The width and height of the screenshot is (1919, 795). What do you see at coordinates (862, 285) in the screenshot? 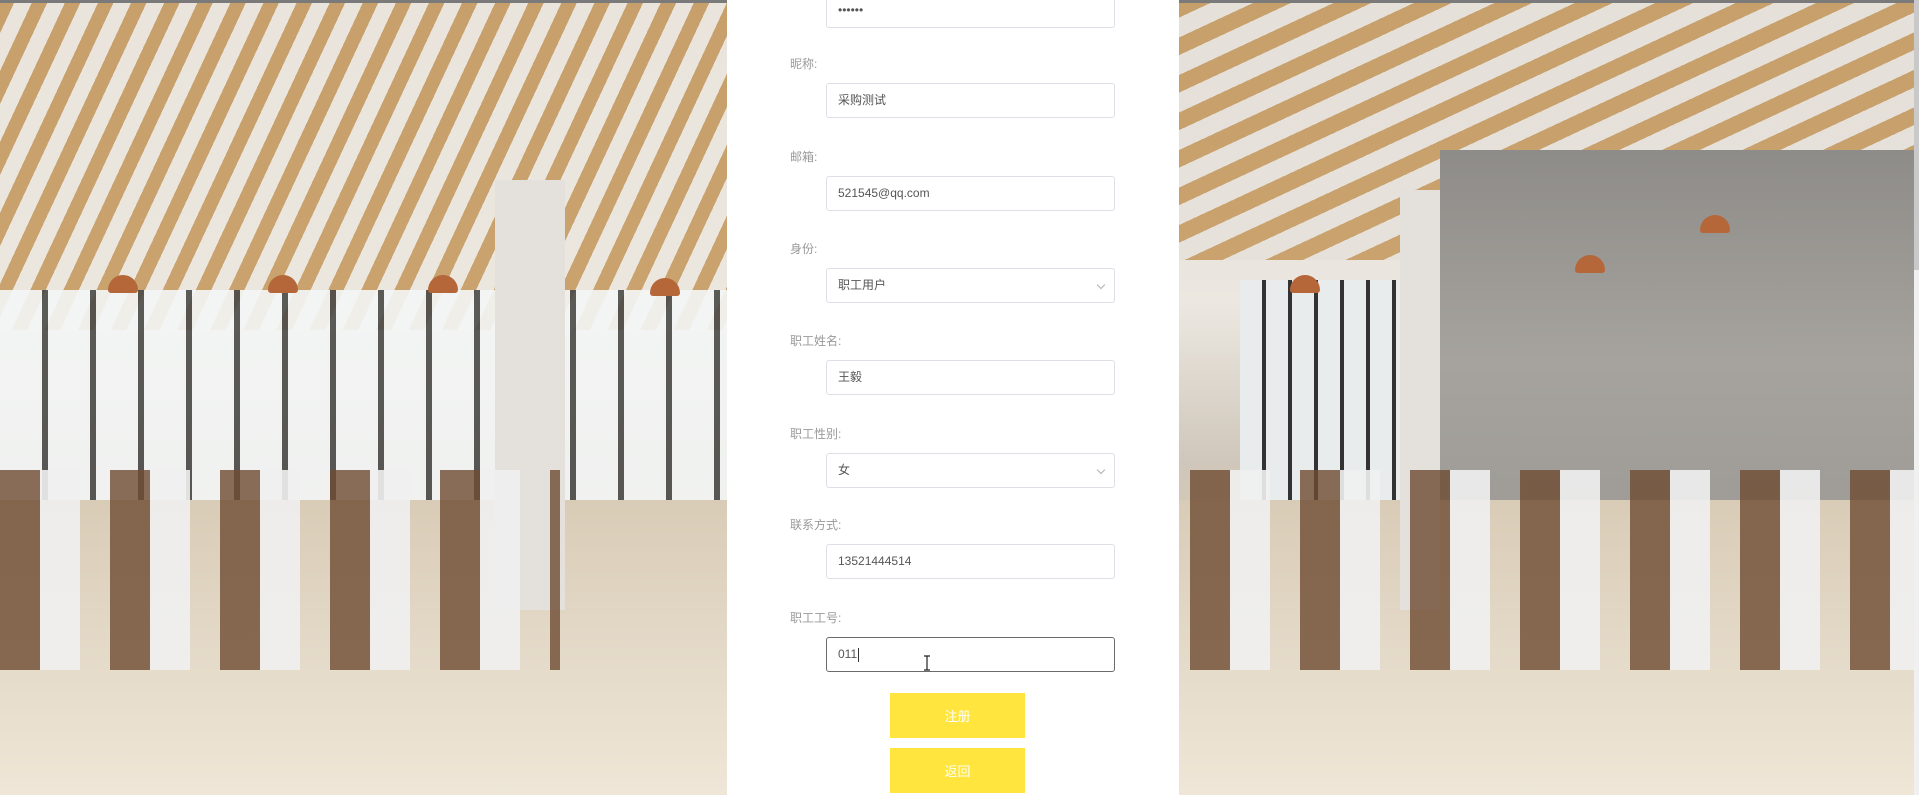
I see `identity-value: 职工用户` at bounding box center [862, 285].